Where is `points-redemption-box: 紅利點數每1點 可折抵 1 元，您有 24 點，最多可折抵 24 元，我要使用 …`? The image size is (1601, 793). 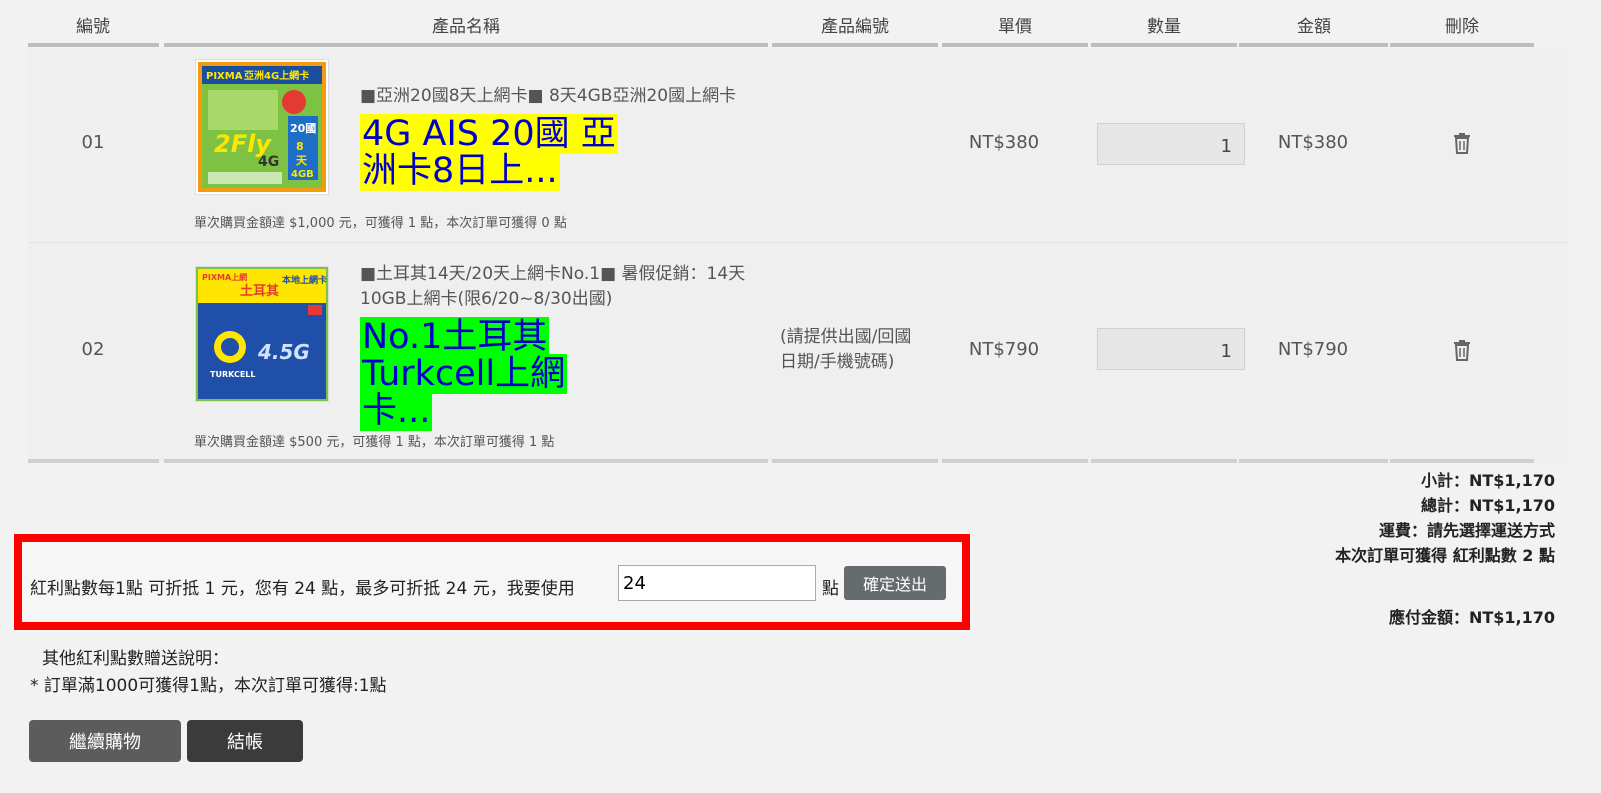
points-redemption-box: 紅利點數每1點 可折抵 1 元，您有 24 點，最多可折抵 24 元，我要使用 … is located at coordinates (492, 582).